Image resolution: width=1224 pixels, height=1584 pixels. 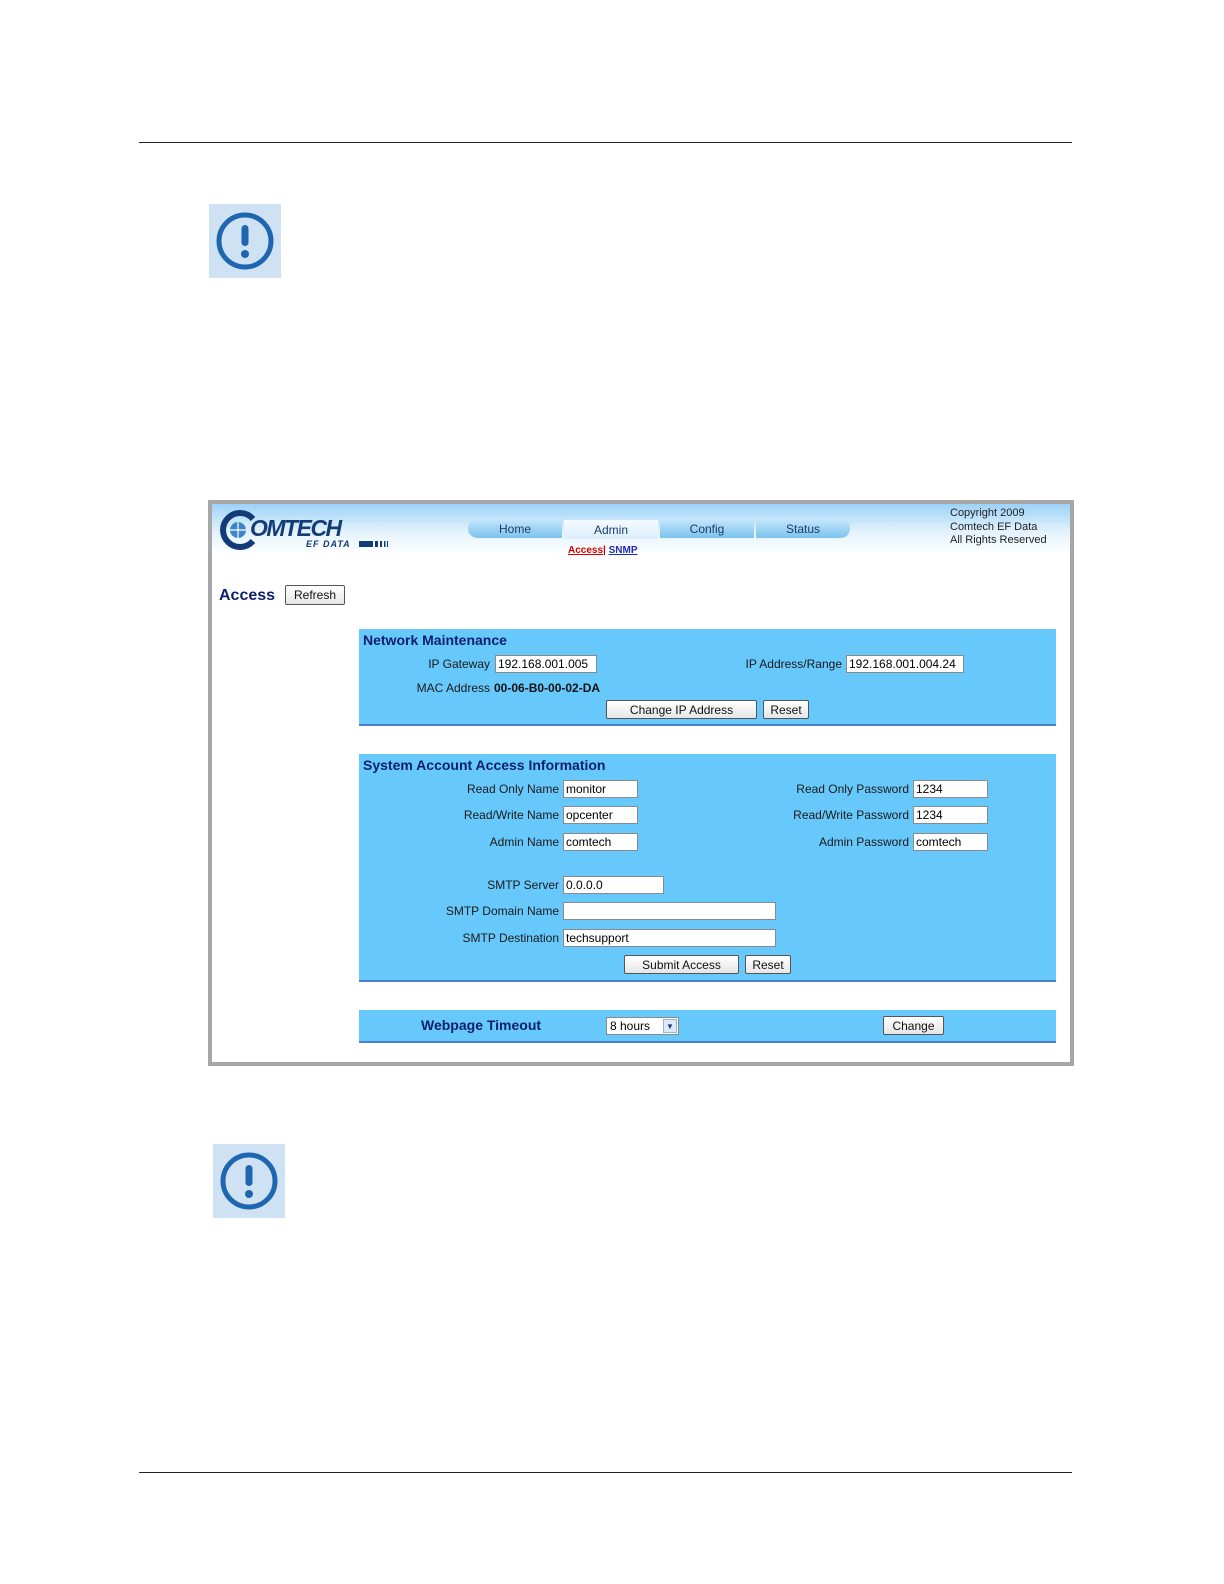 I want to click on read-write-password-field: 1234, so click(x=950, y=815).